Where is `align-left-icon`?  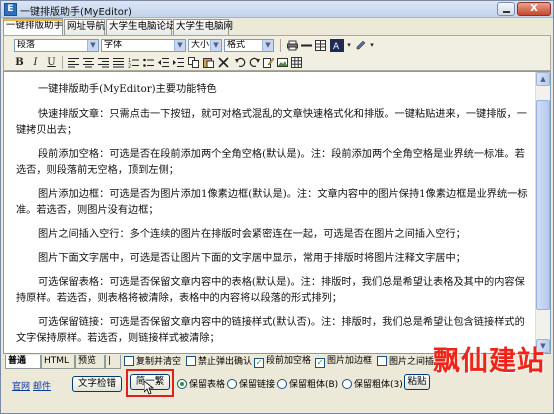
align-left-icon is located at coordinates (73, 62).